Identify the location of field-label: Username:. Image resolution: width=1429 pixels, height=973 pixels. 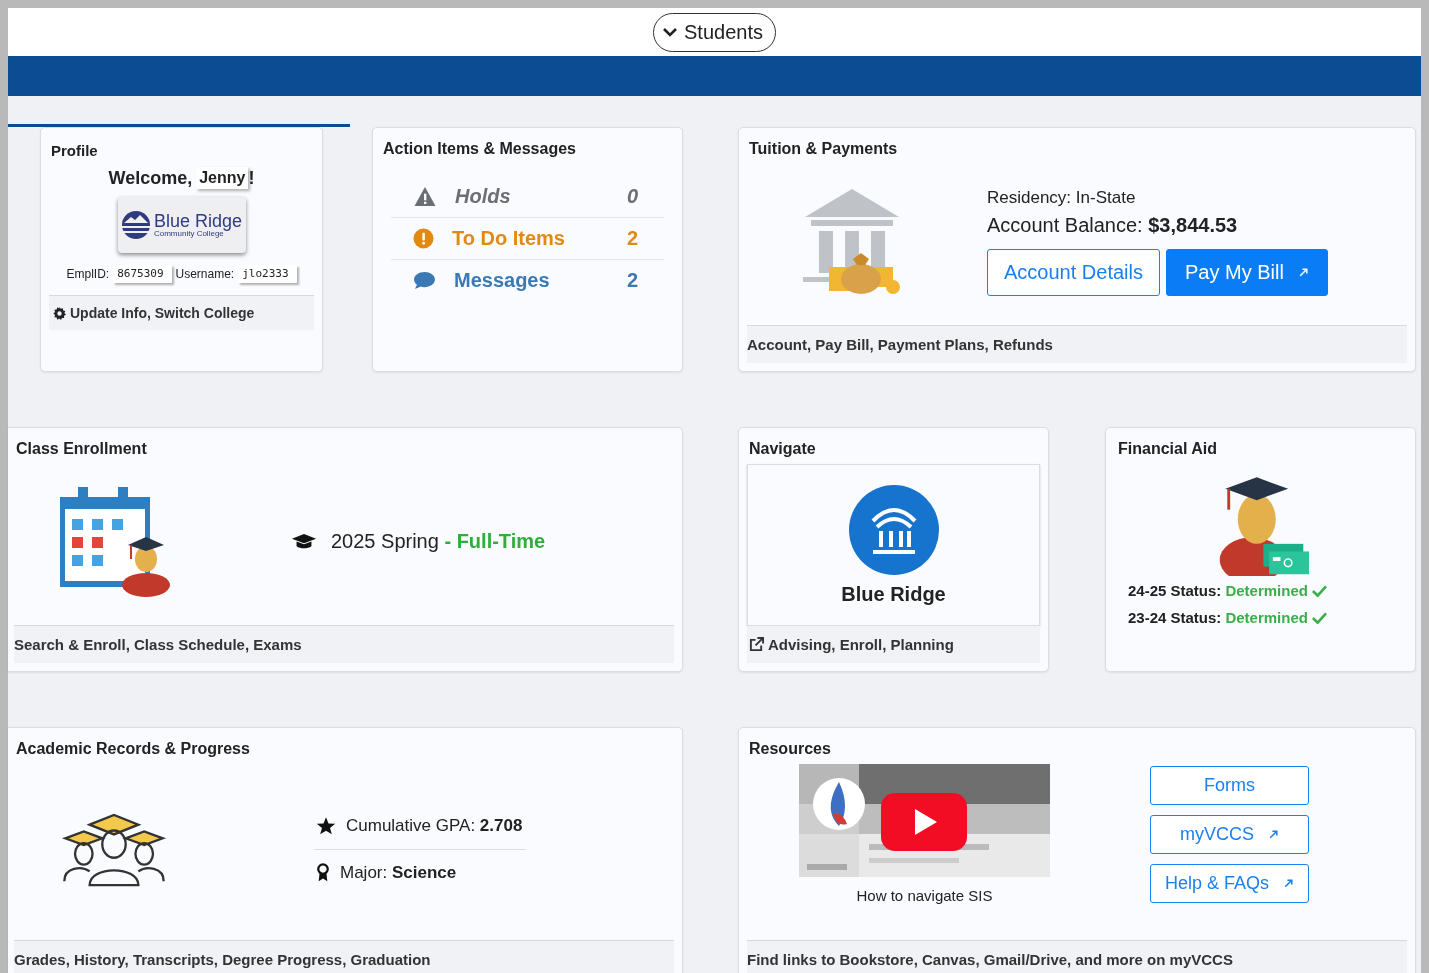
(205, 274).